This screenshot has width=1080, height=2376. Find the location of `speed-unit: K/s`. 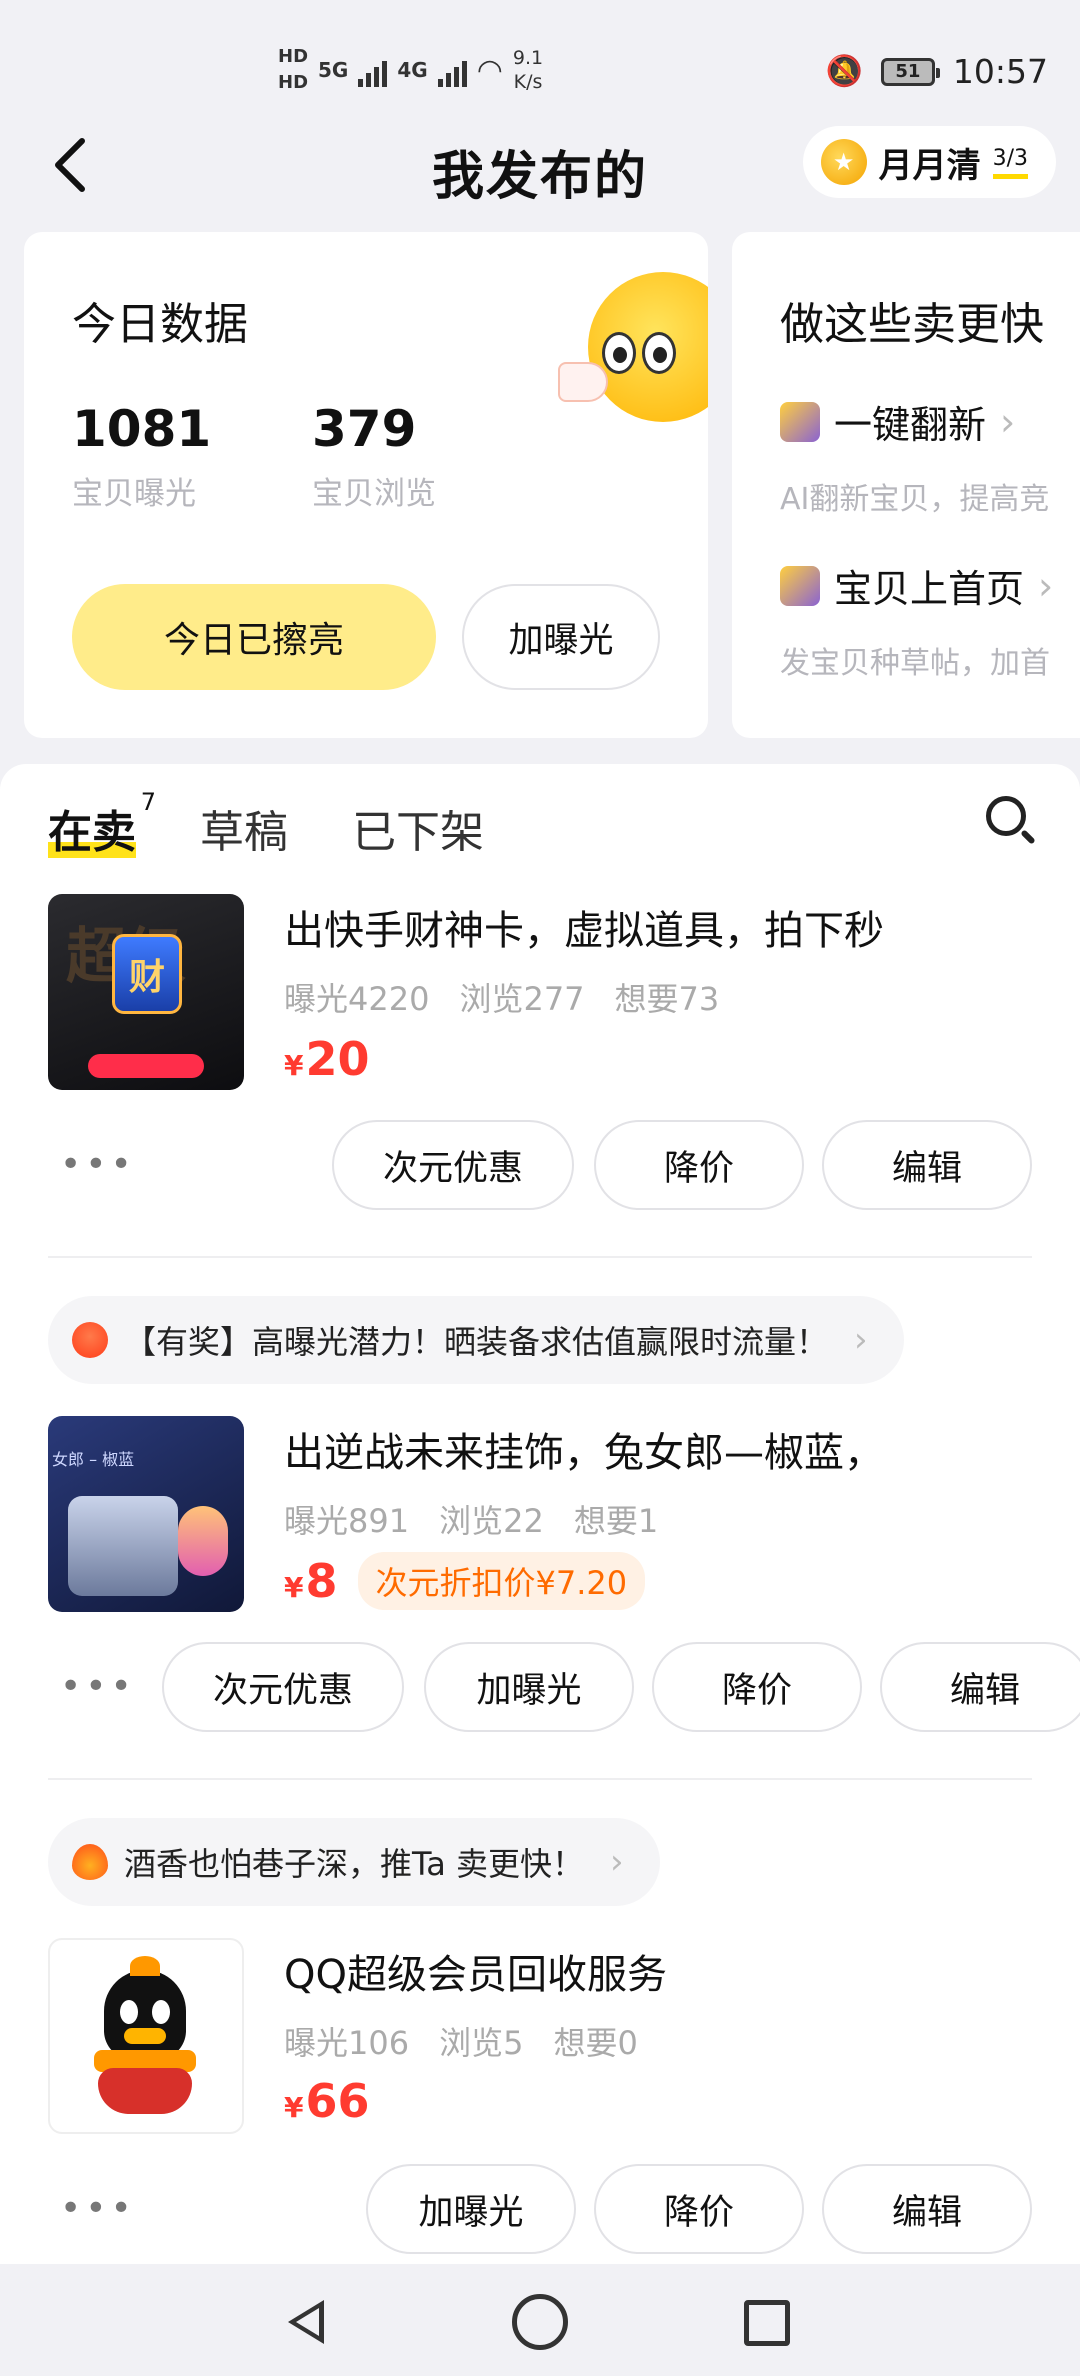

speed-unit: K/s is located at coordinates (528, 82).